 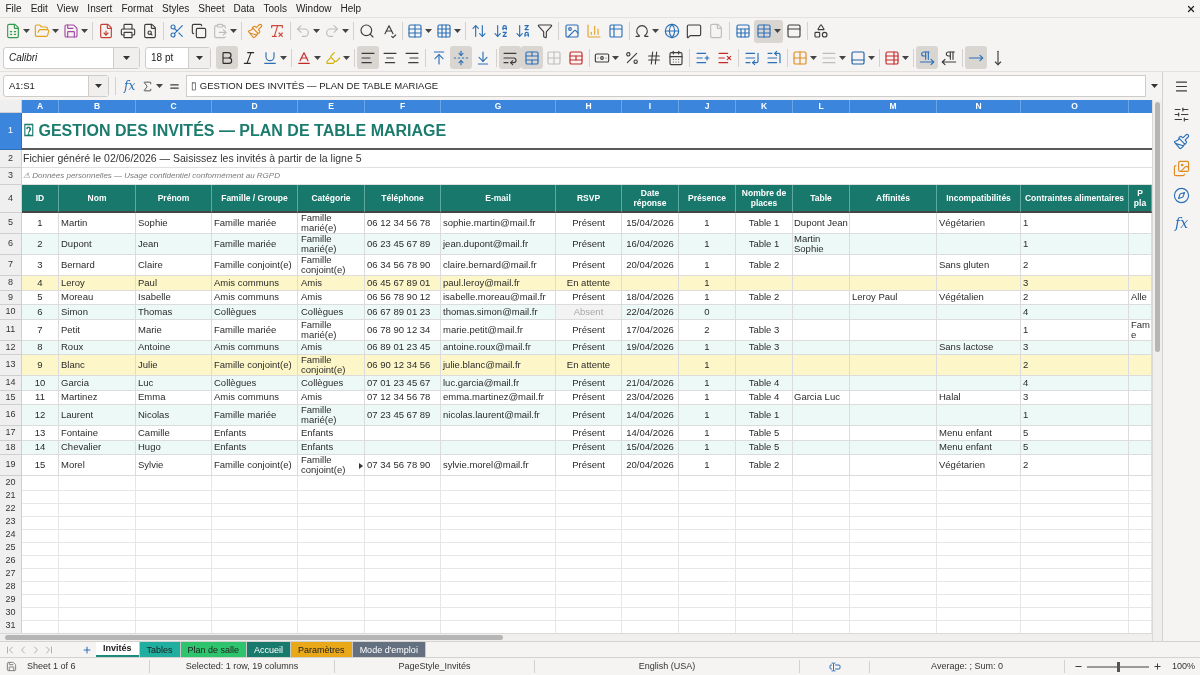 I want to click on slider-thumb, so click(x=1118, y=666).